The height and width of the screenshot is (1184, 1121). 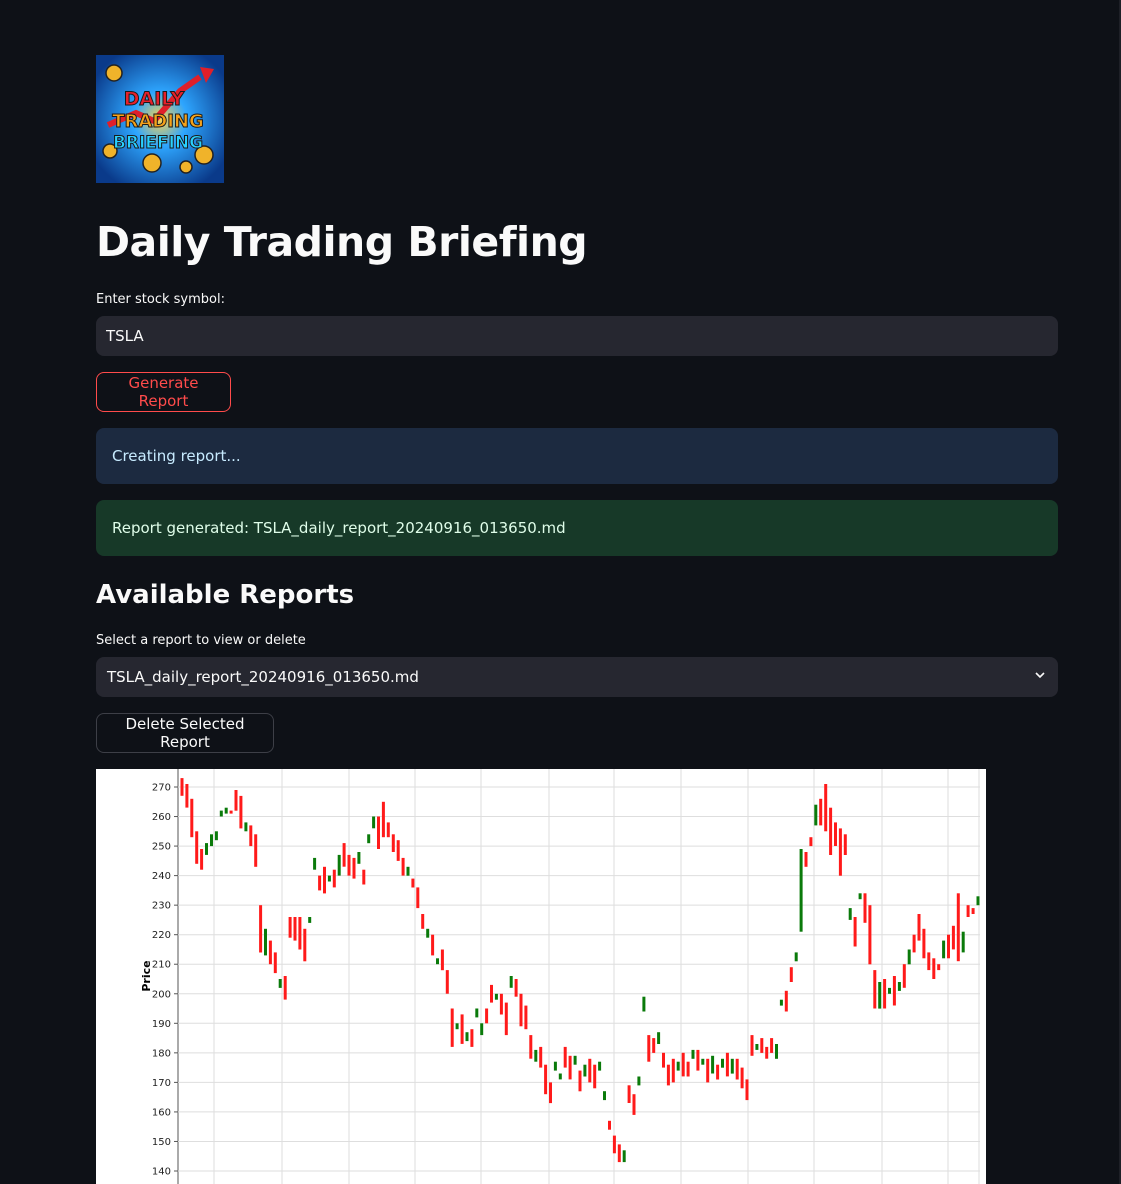 I want to click on y-tick-label: 220, so click(x=161, y=935).